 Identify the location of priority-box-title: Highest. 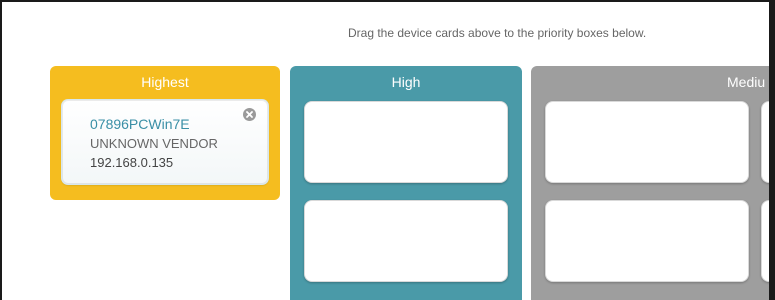
(165, 82).